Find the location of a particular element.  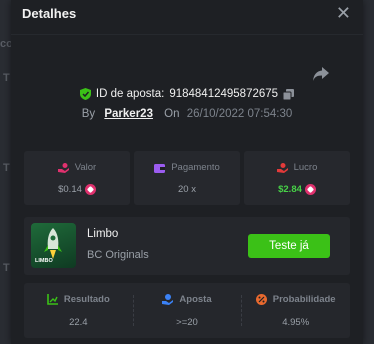

bet-id-row: ID de aposta: 91848412495872675 is located at coordinates (187, 95).